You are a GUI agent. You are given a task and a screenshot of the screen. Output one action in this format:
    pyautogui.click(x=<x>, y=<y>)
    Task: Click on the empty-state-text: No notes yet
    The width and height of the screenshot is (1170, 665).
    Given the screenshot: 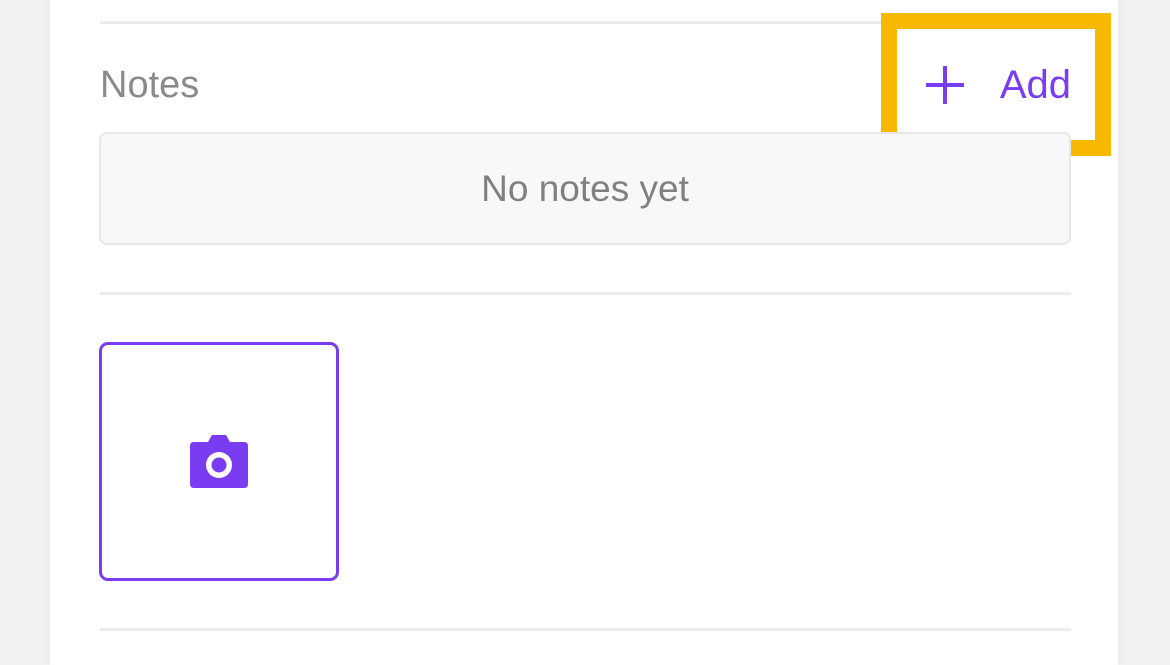 What is the action you would take?
    pyautogui.click(x=585, y=188)
    